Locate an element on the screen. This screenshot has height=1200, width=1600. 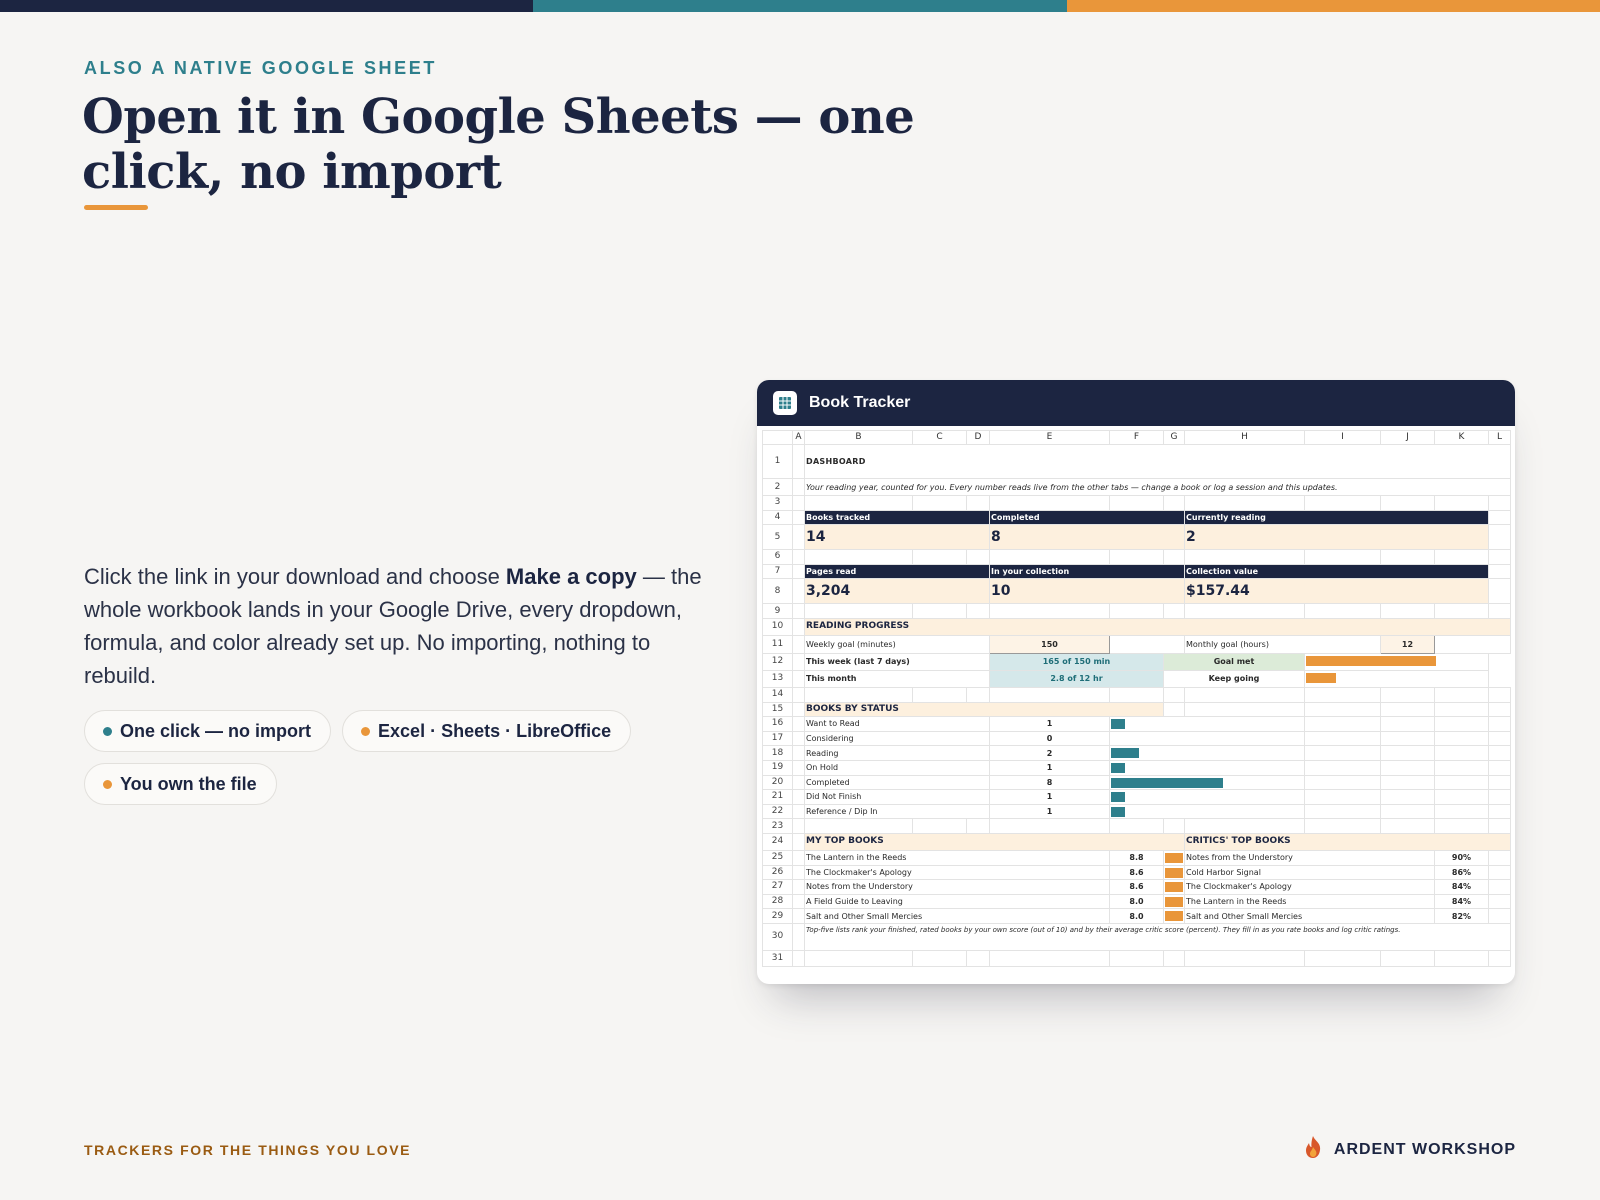
col-header: L is located at coordinates (1499, 437).